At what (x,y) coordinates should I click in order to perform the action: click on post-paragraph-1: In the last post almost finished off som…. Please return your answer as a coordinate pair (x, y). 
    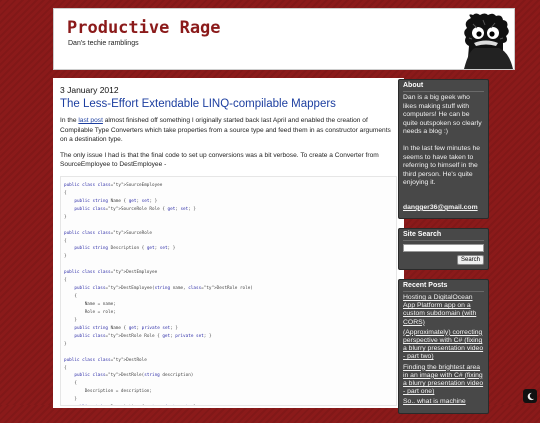
    Looking at the image, I should click on (225, 130).